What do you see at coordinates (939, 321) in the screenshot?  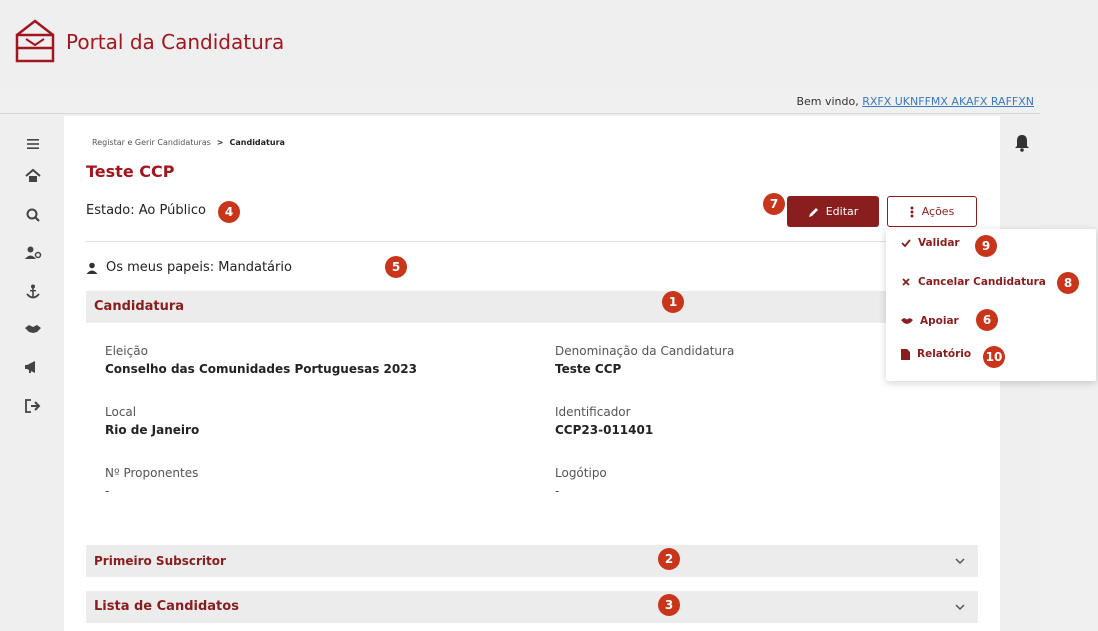 I see `menu-item-apoiar-label: Apoiar` at bounding box center [939, 321].